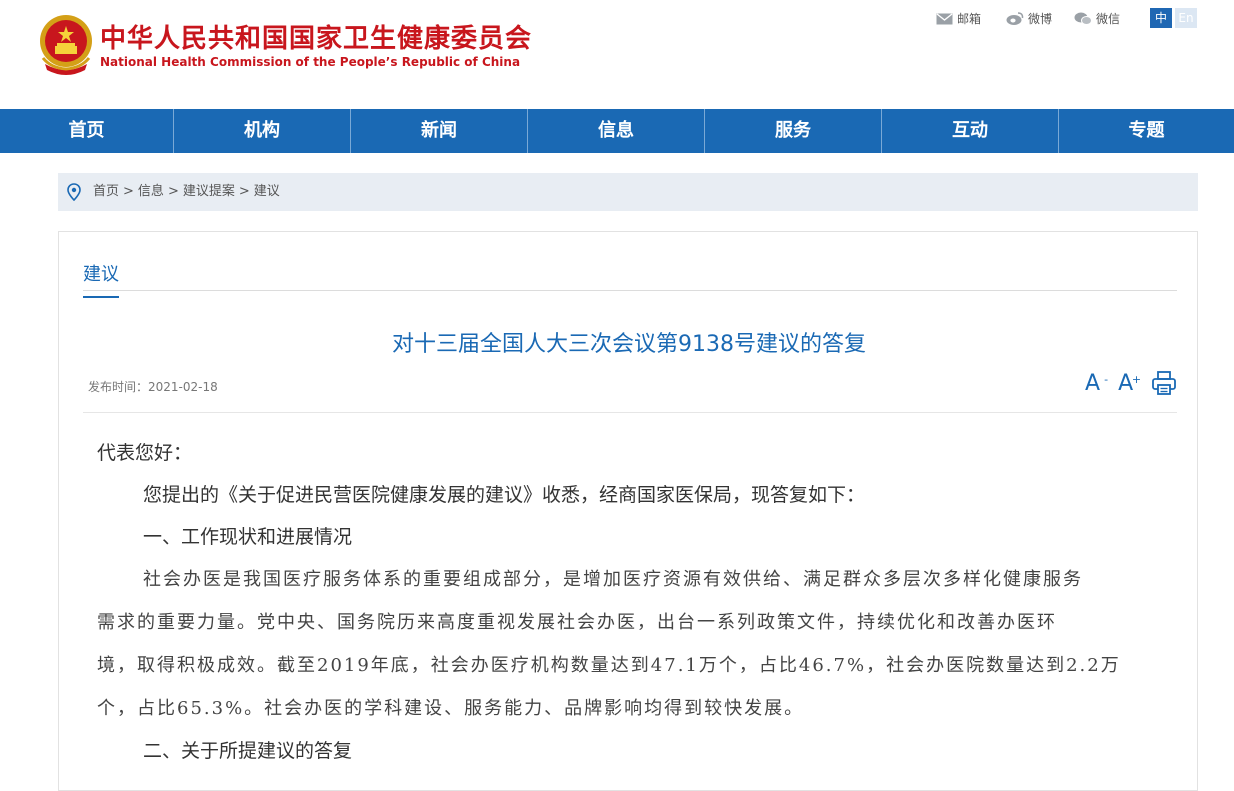 The height and width of the screenshot is (791, 1234). Describe the element at coordinates (209, 191) in the screenshot. I see `breadcrumb-proposals: 建议提案` at that location.